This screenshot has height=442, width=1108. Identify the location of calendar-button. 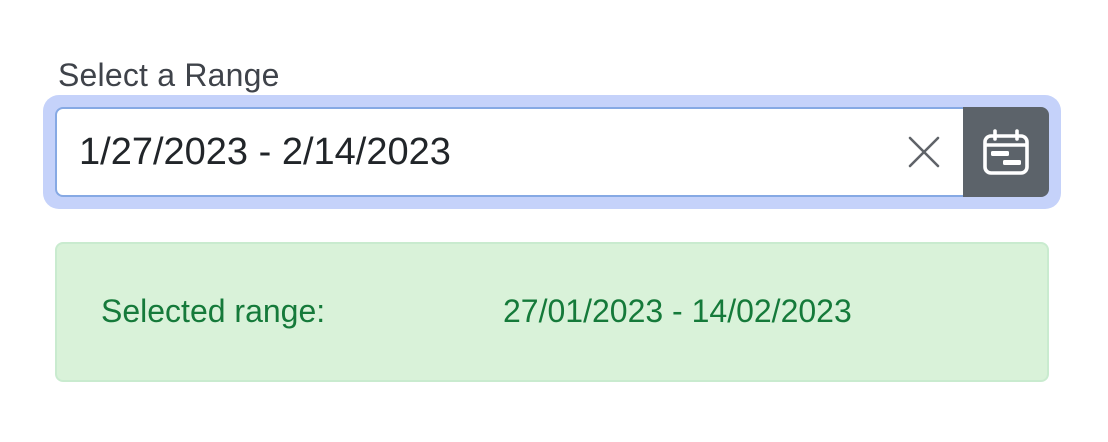
(1006, 152).